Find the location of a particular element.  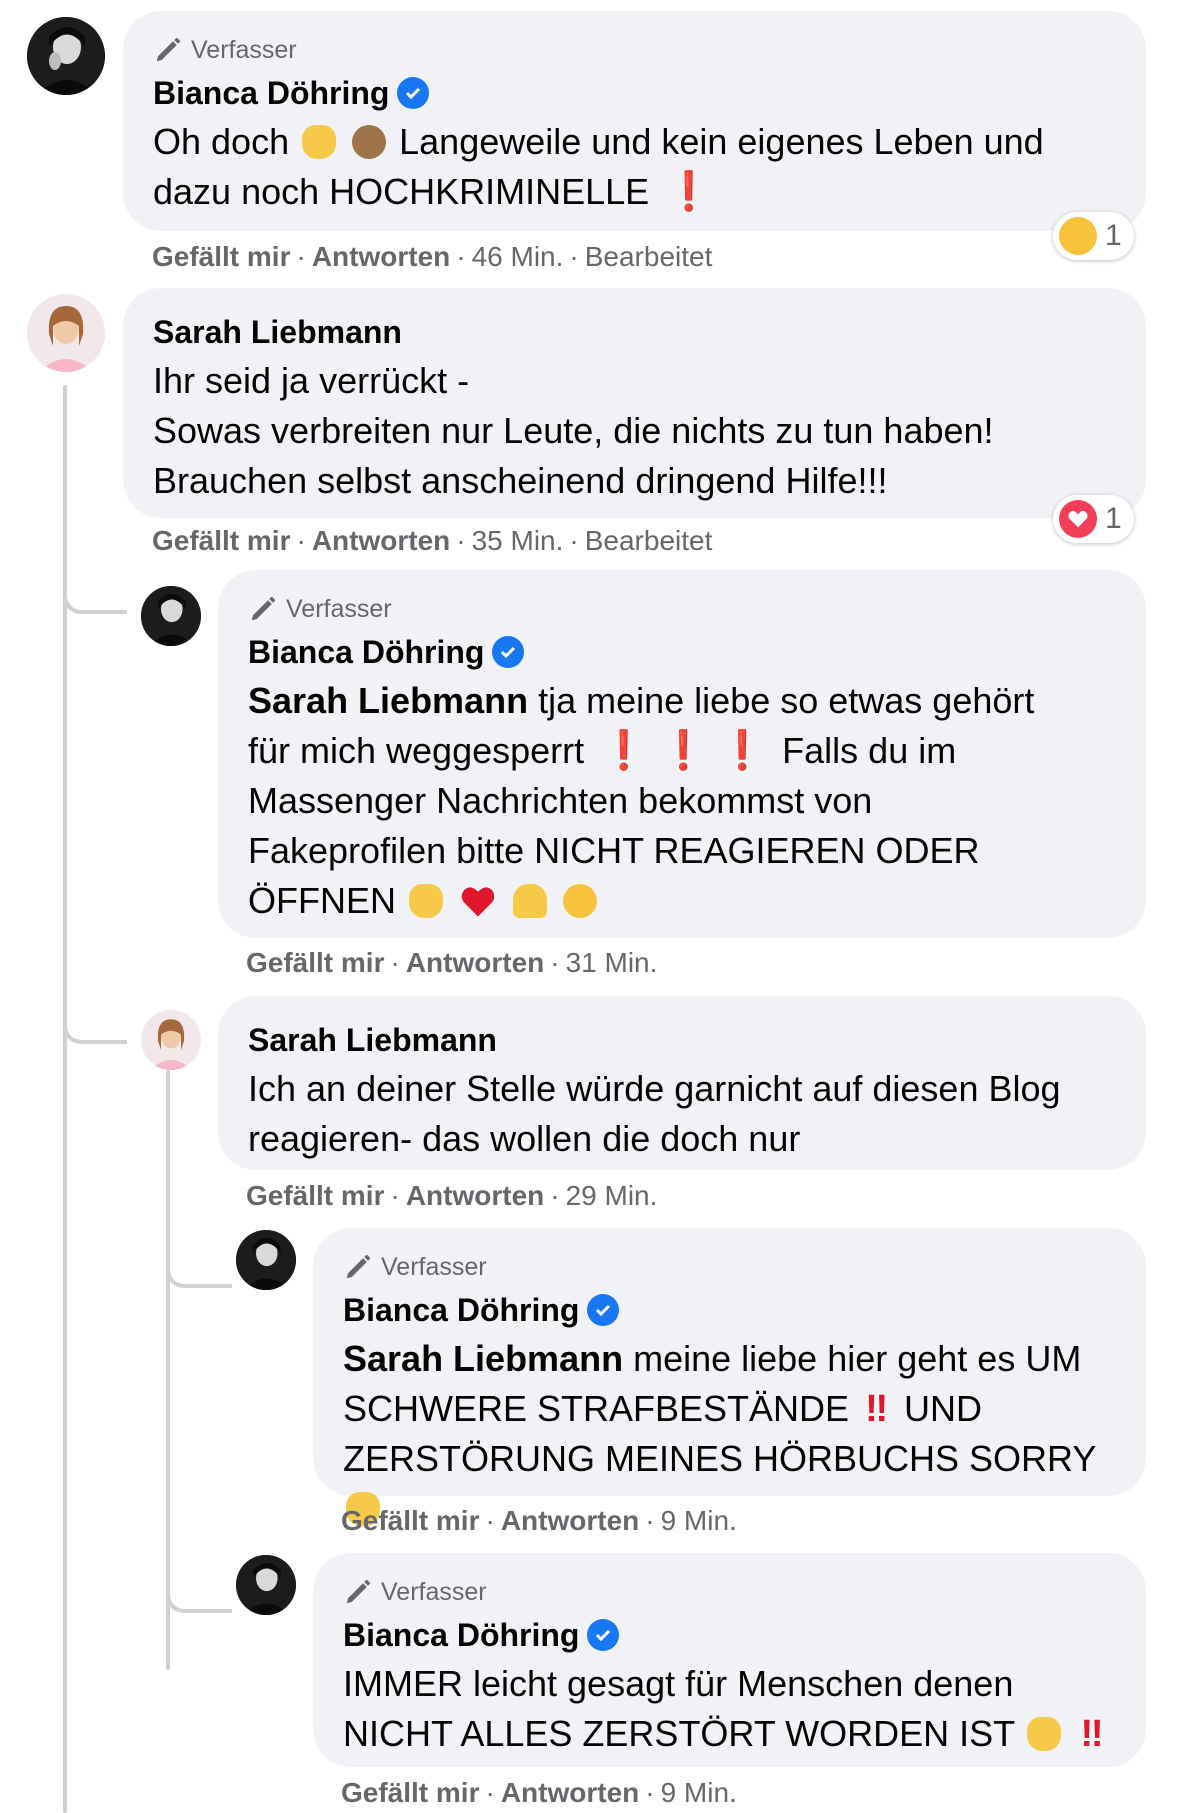

timestamp: 29 Min. is located at coordinates (612, 1196).